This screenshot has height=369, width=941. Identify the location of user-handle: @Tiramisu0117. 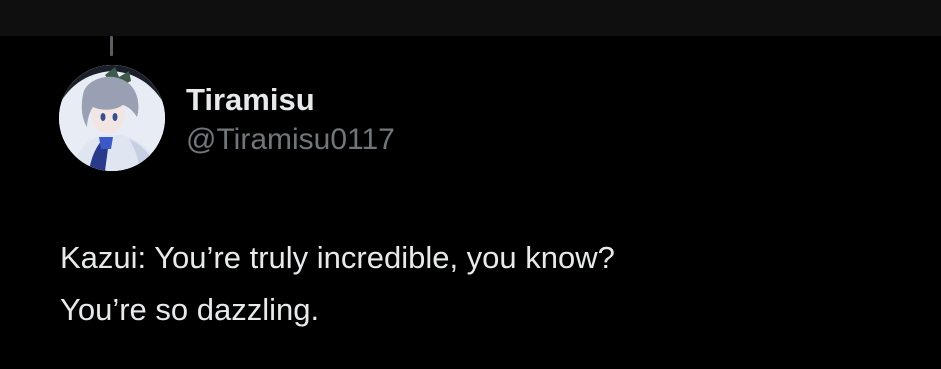
(290, 140).